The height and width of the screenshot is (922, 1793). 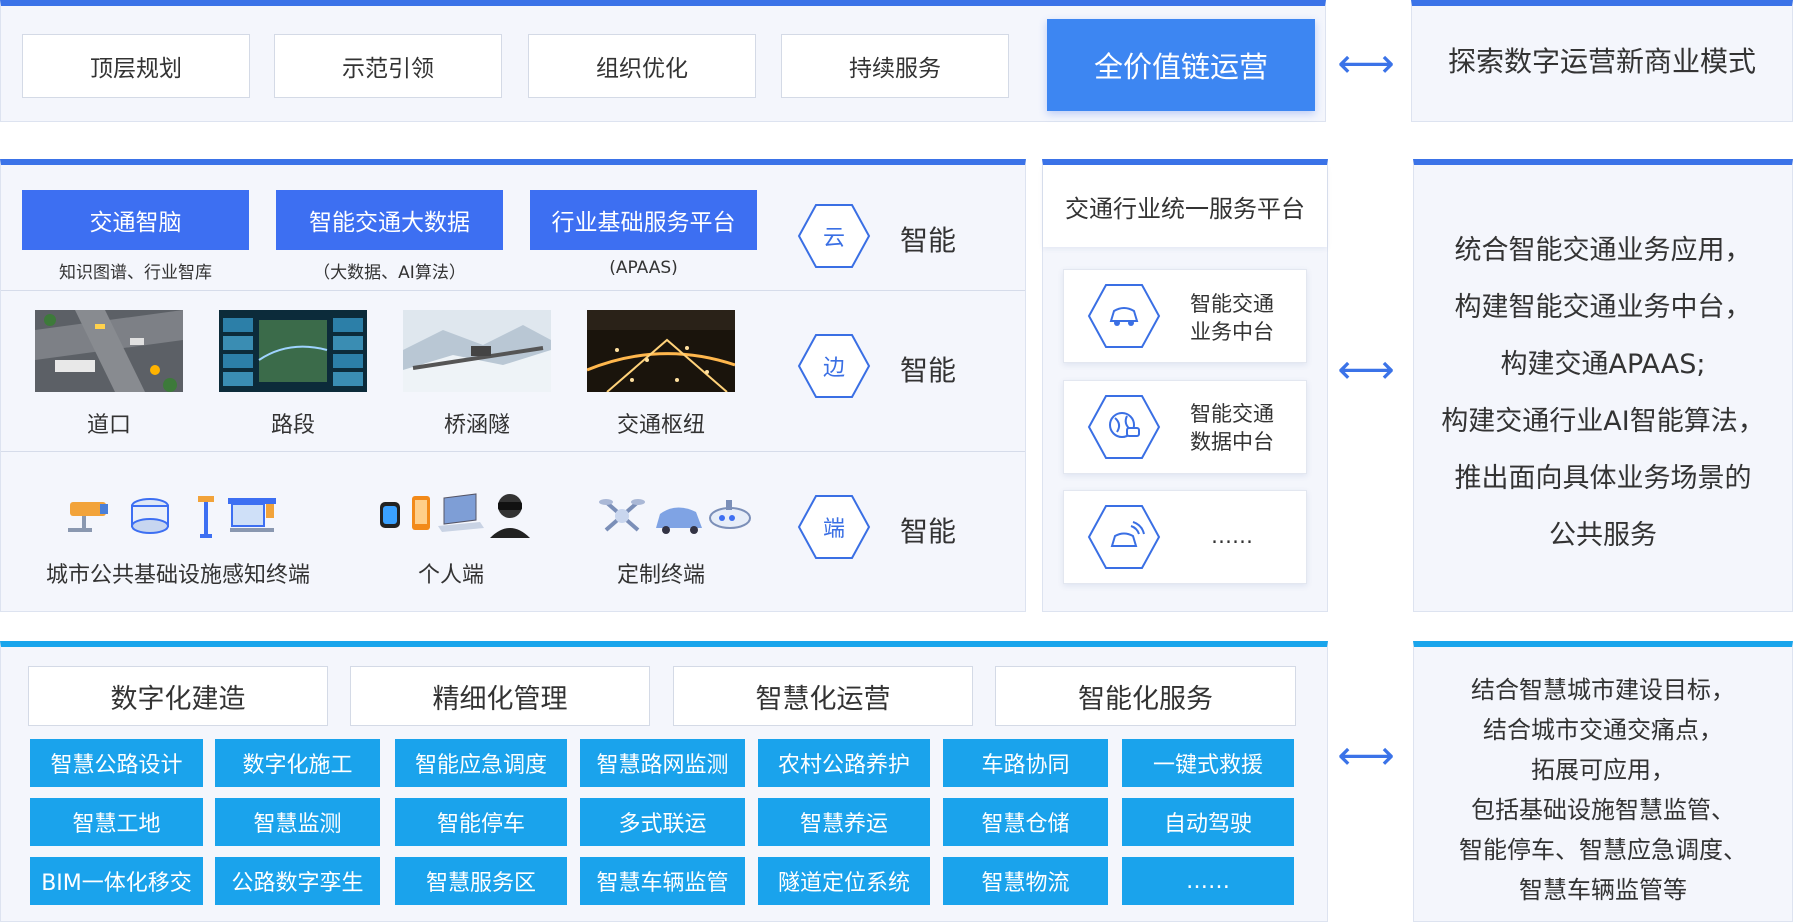 What do you see at coordinates (177, 575) in the screenshot?
I see `terminal-caption-sensor: 城市公共基础设施感知终端` at bounding box center [177, 575].